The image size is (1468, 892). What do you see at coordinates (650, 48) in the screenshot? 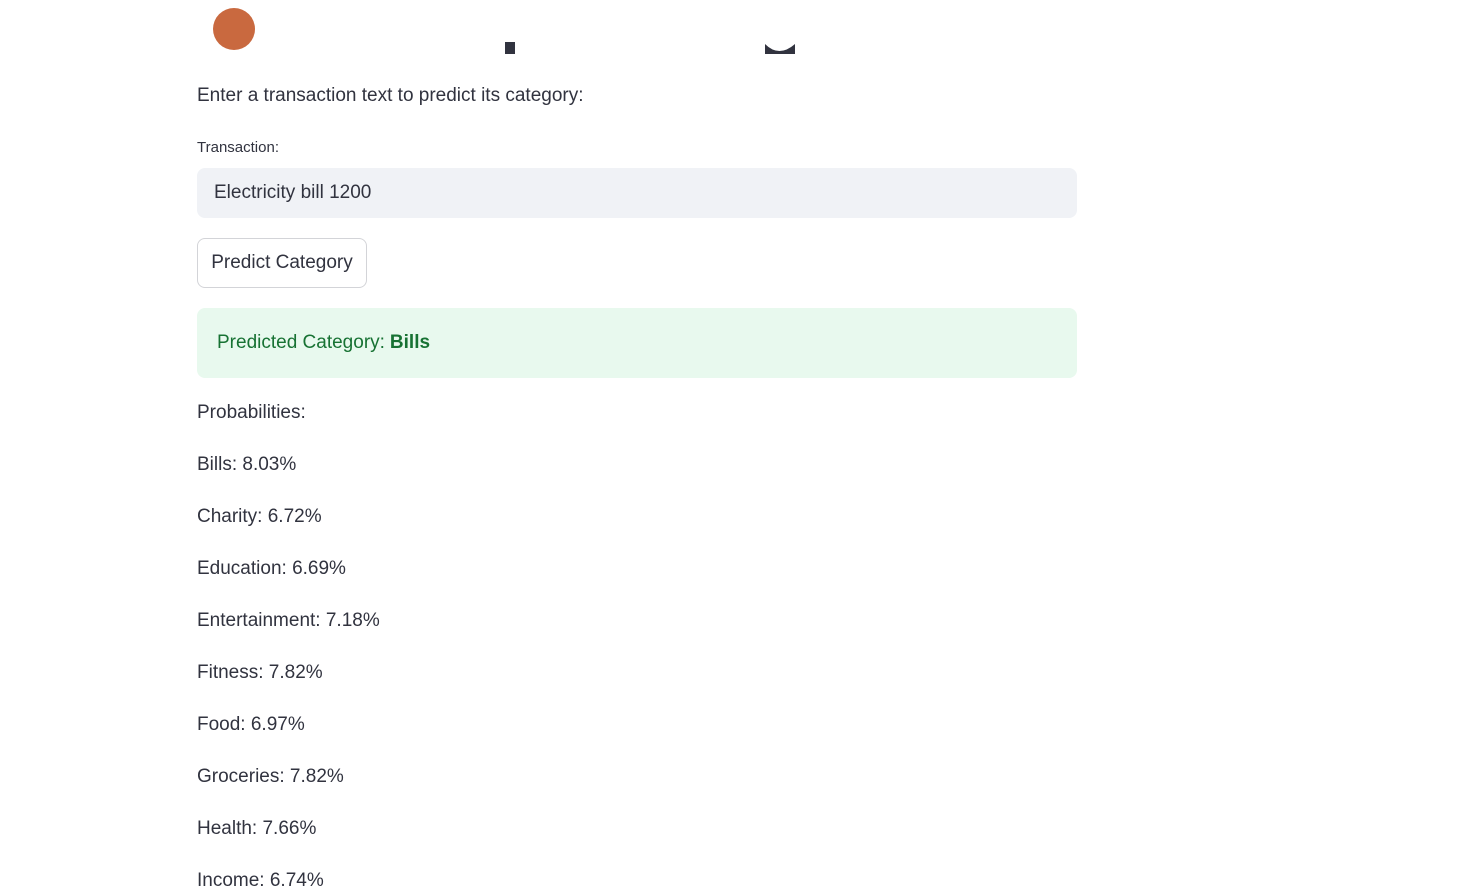
I see `title-glyph-fragments` at bounding box center [650, 48].